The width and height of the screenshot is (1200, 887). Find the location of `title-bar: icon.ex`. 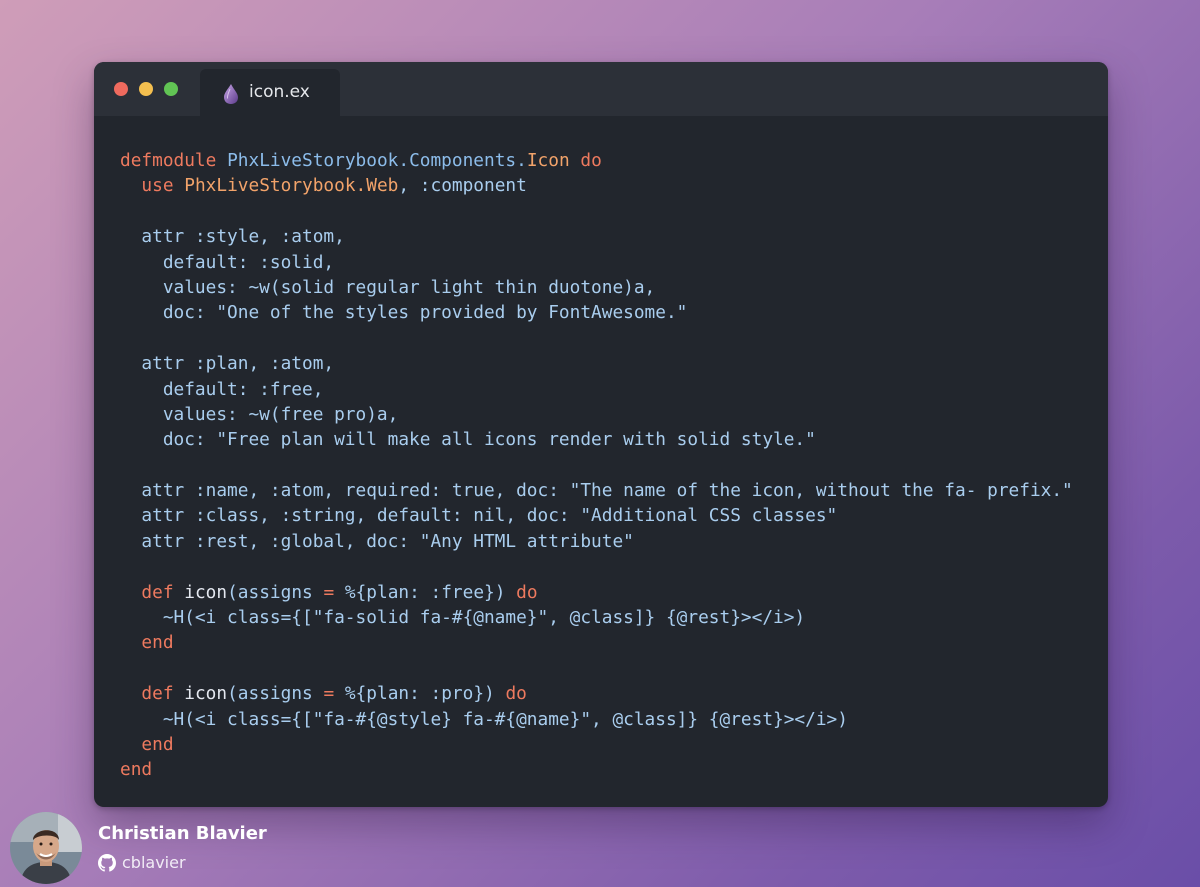

title-bar: icon.ex is located at coordinates (601, 89).